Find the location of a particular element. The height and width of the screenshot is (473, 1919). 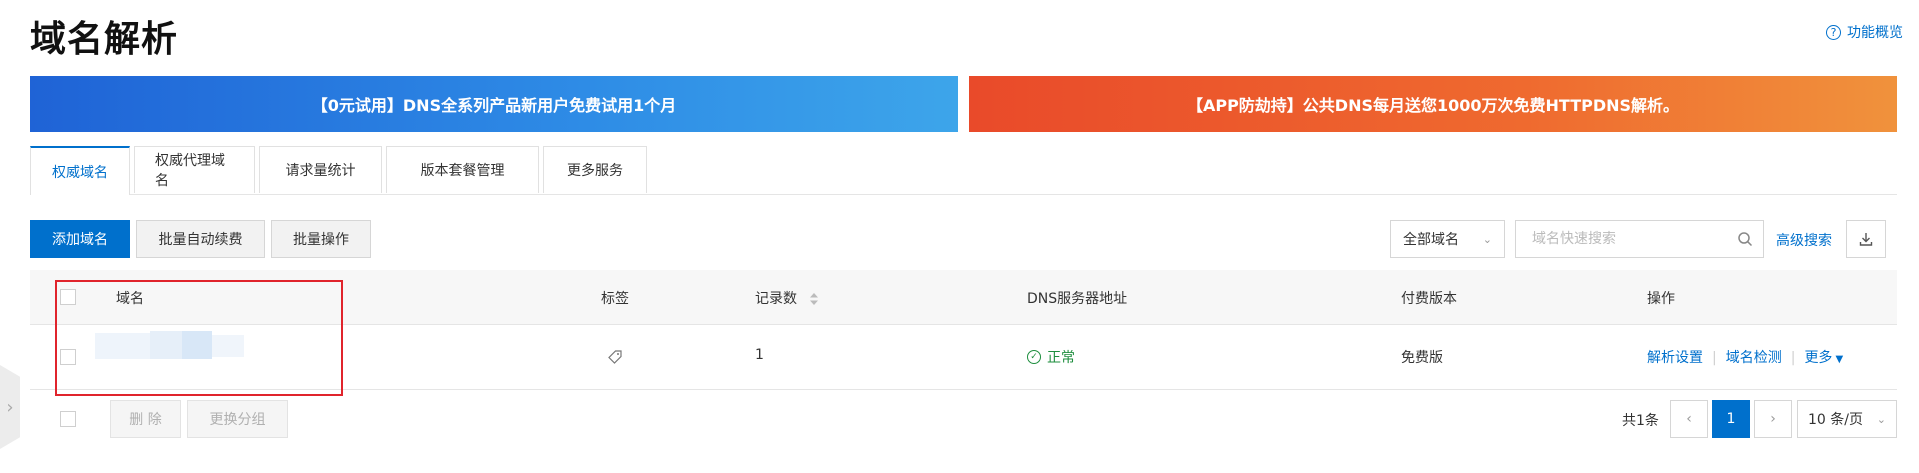

promo-banner-trial: 【0元试用】DNS全系列产品新用户免费试用1个月 is located at coordinates (494, 104).